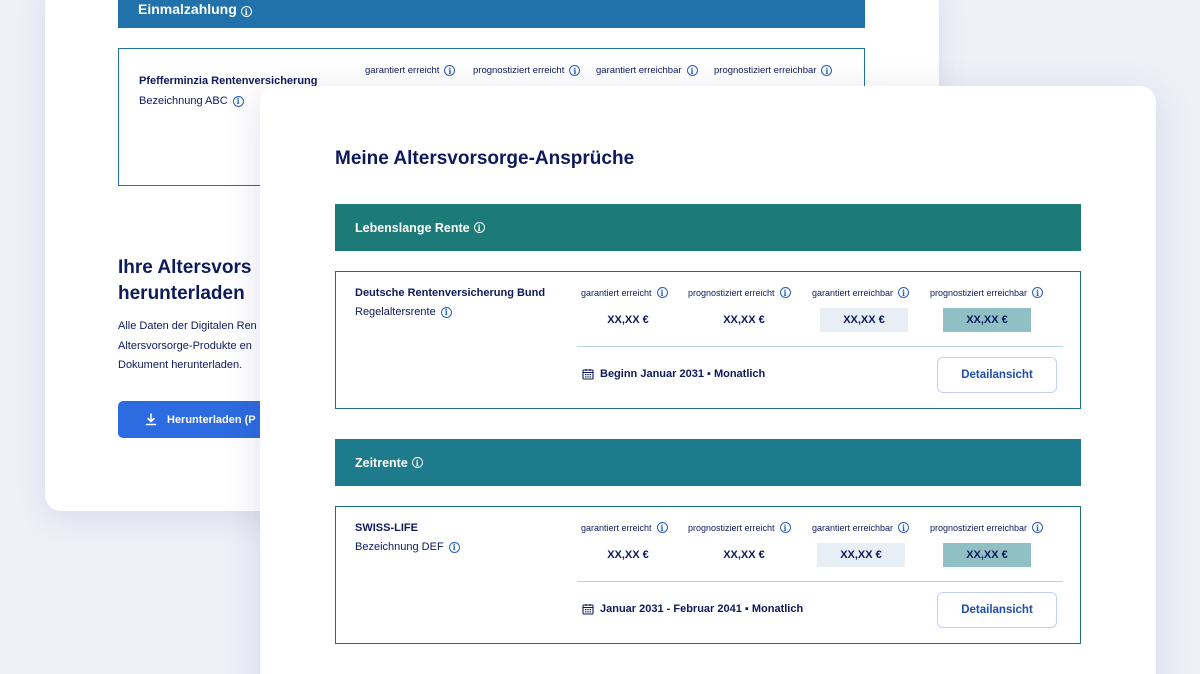  I want to click on heading-line: herunterladen, so click(181, 293).